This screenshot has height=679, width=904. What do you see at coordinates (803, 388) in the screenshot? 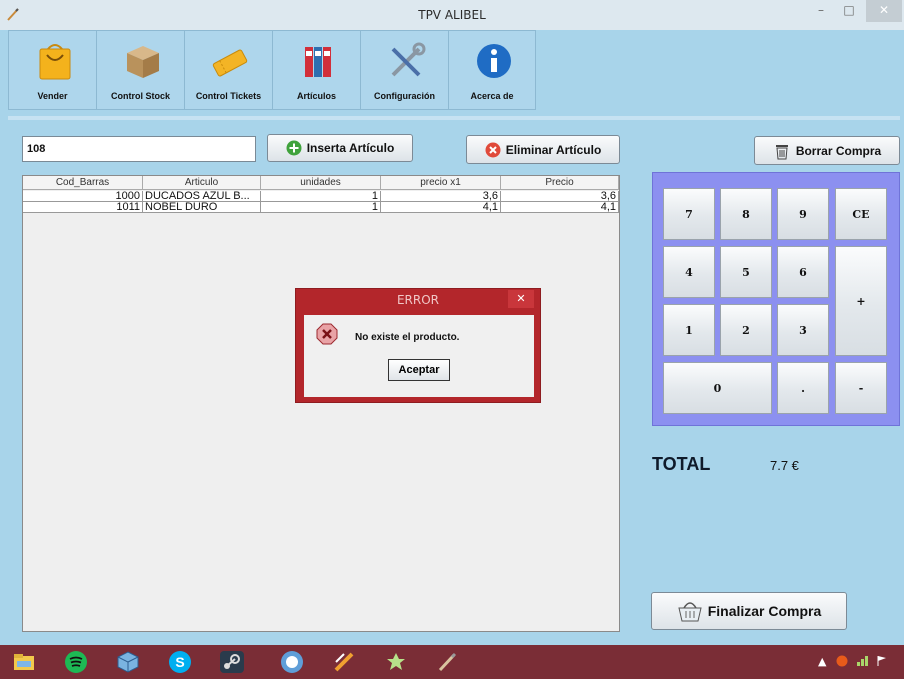
I see `key-decimal: .` at bounding box center [803, 388].